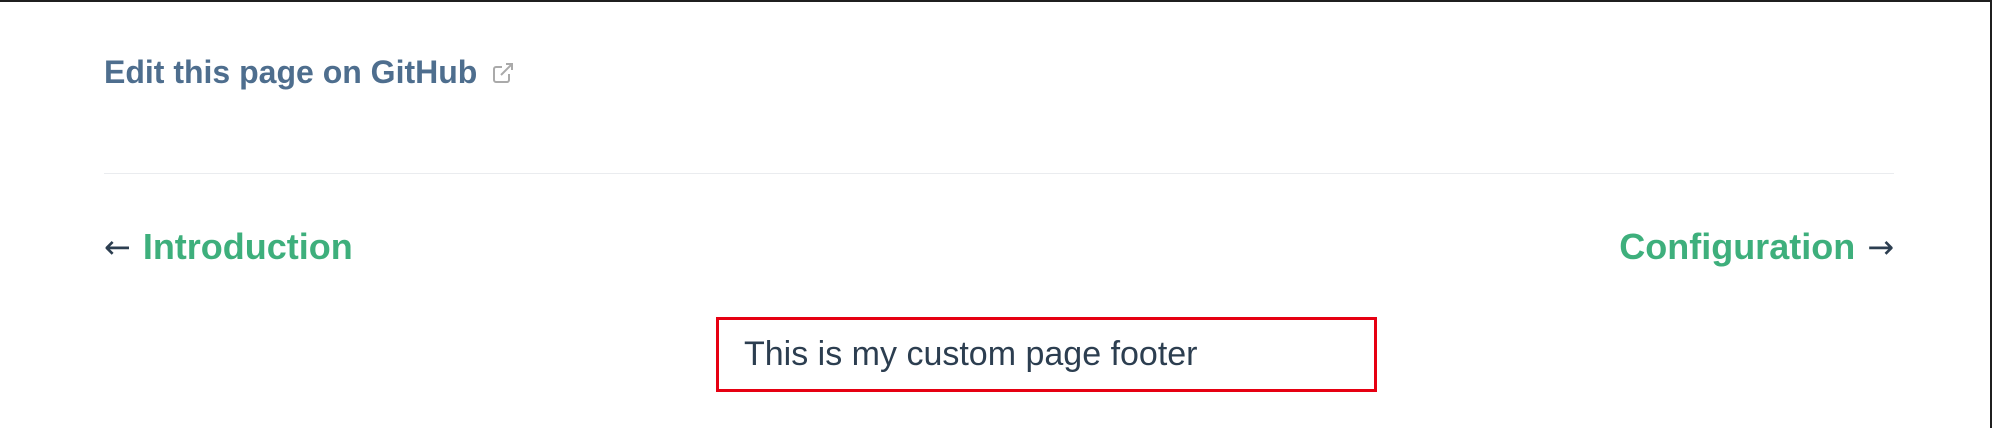 This screenshot has height=428, width=1992. Describe the element at coordinates (999, 250) in the screenshot. I see `page-nav: ← Introduction Configuration →` at that location.